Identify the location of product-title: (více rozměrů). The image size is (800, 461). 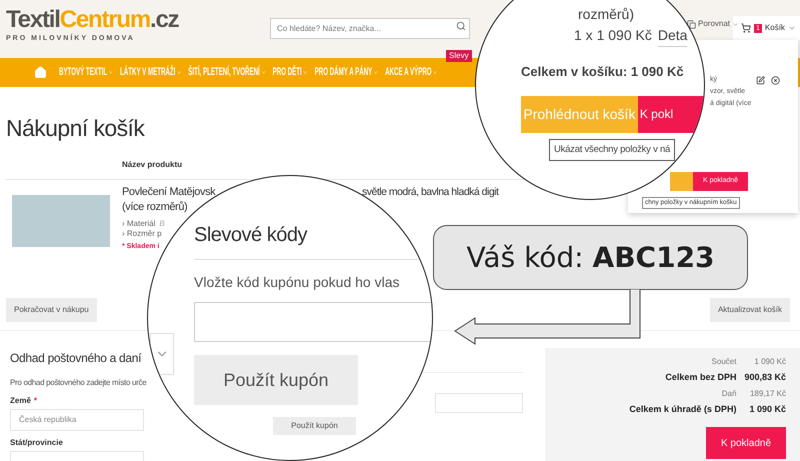
(155, 207).